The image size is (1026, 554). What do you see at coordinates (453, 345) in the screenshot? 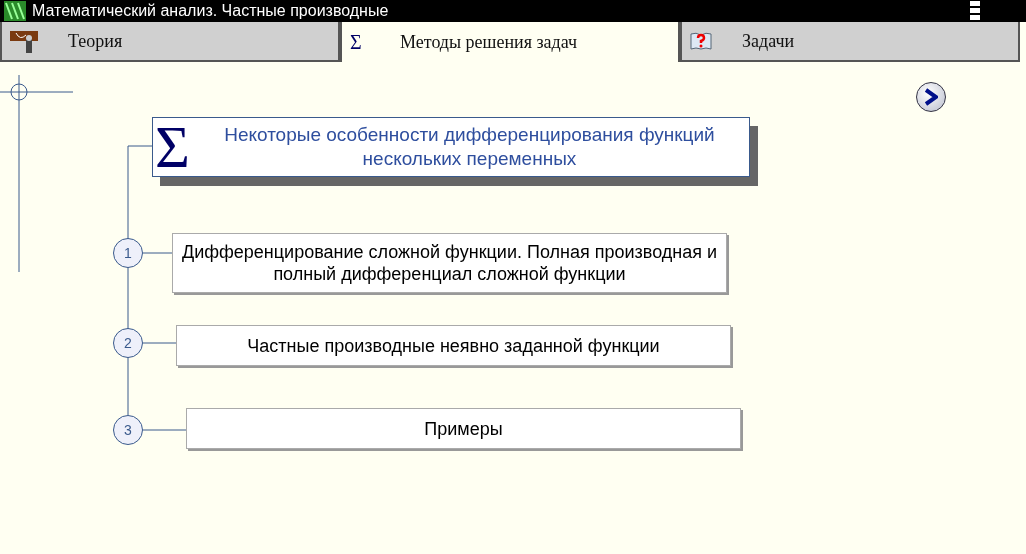
I see `topic-button: Частные производные неявно заданной функции` at bounding box center [453, 345].